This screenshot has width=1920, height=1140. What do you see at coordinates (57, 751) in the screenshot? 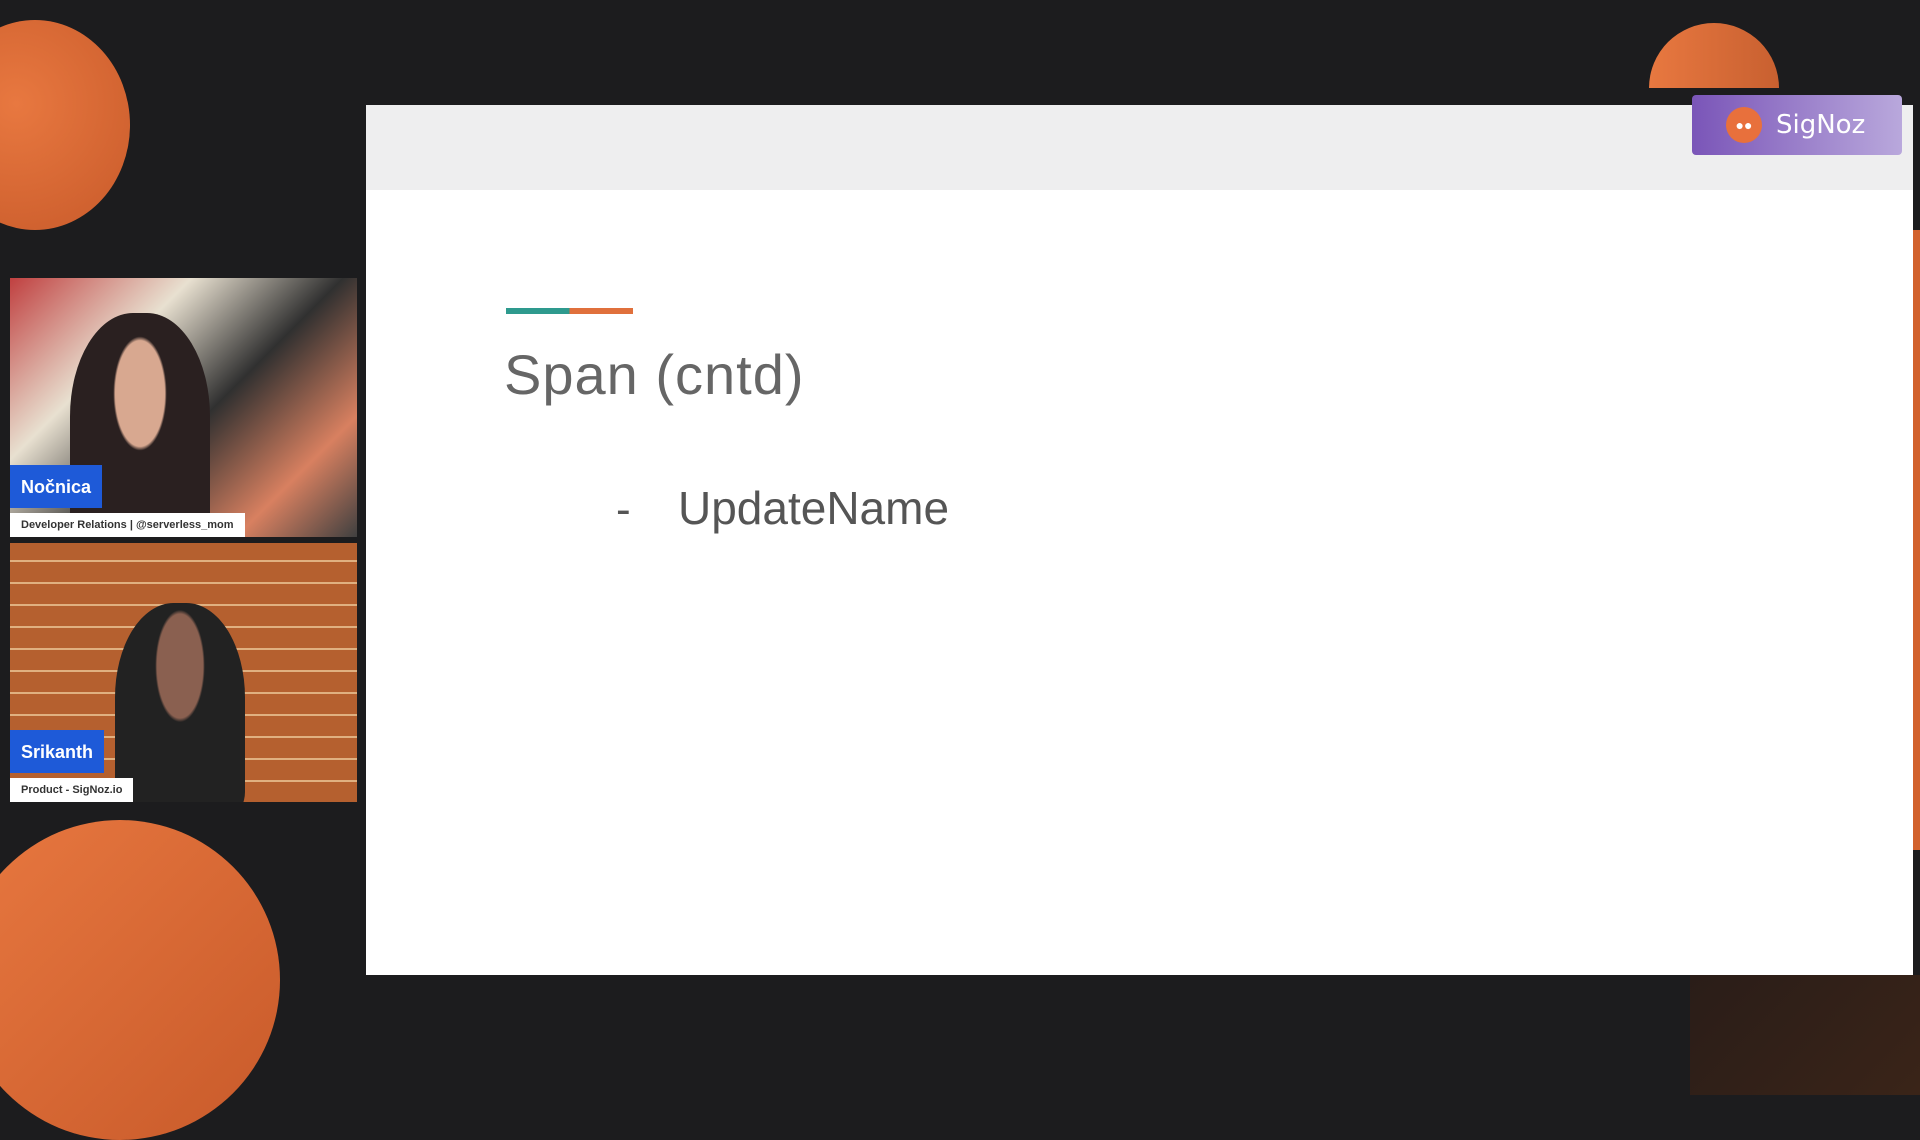
I see `participant-name: Srikanth` at bounding box center [57, 751].